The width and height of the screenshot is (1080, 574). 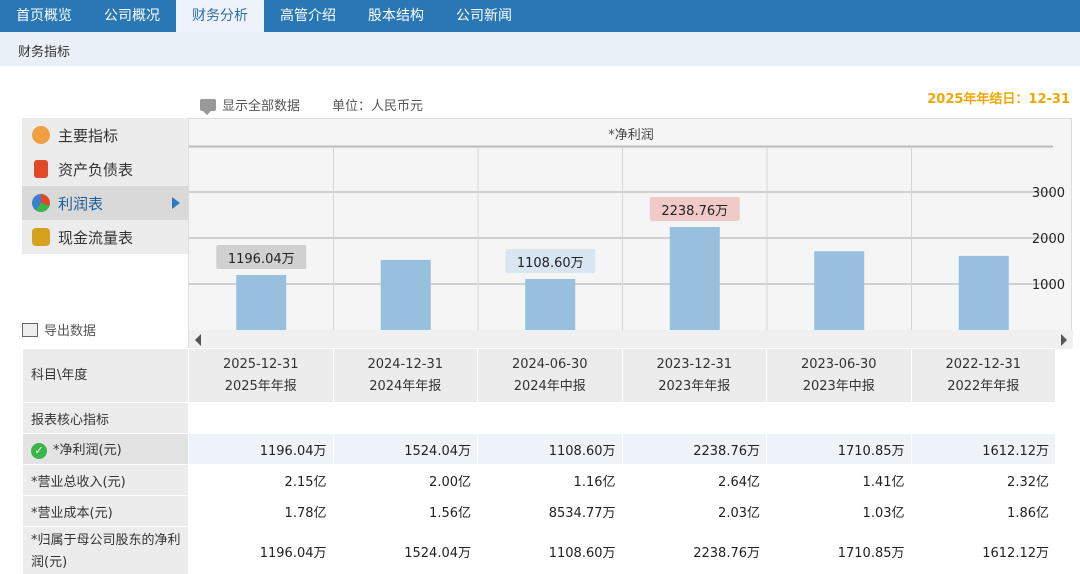 What do you see at coordinates (208, 106) in the screenshot?
I see `speech-bubble-icon` at bounding box center [208, 106].